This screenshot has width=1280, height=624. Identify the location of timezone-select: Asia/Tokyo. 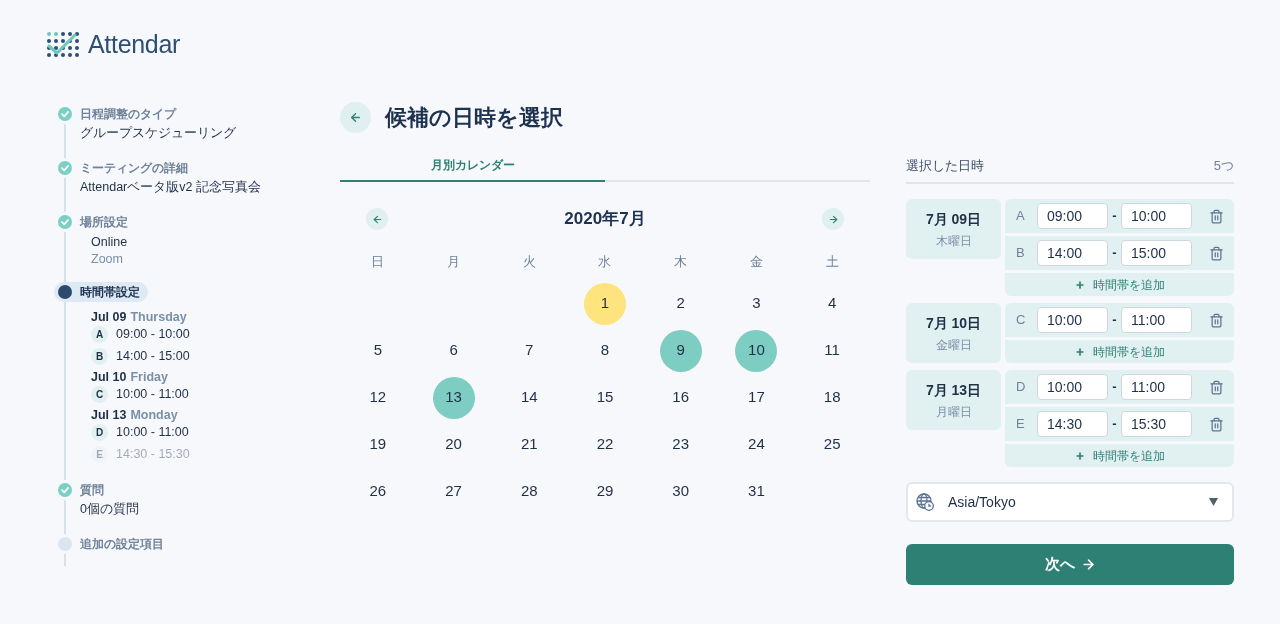
(1070, 502).